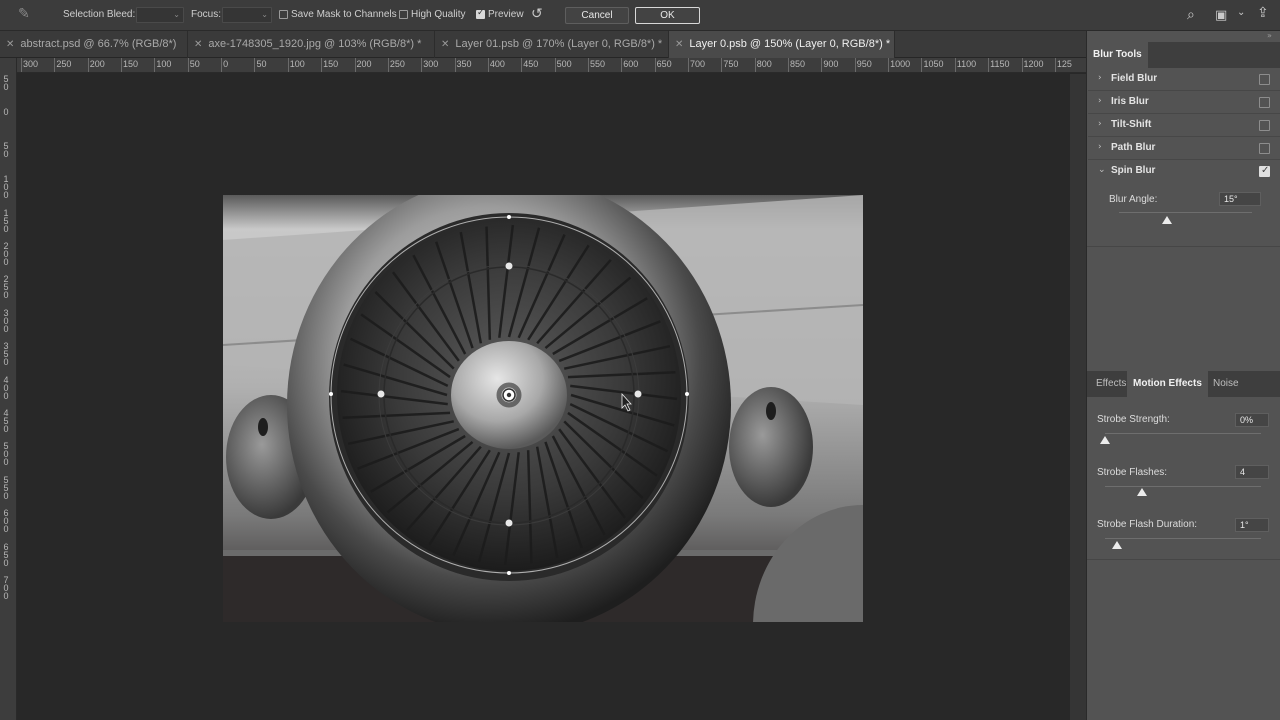  Describe the element at coordinates (438, 14) in the screenshot. I see `high-quality-label: High Quality` at that location.